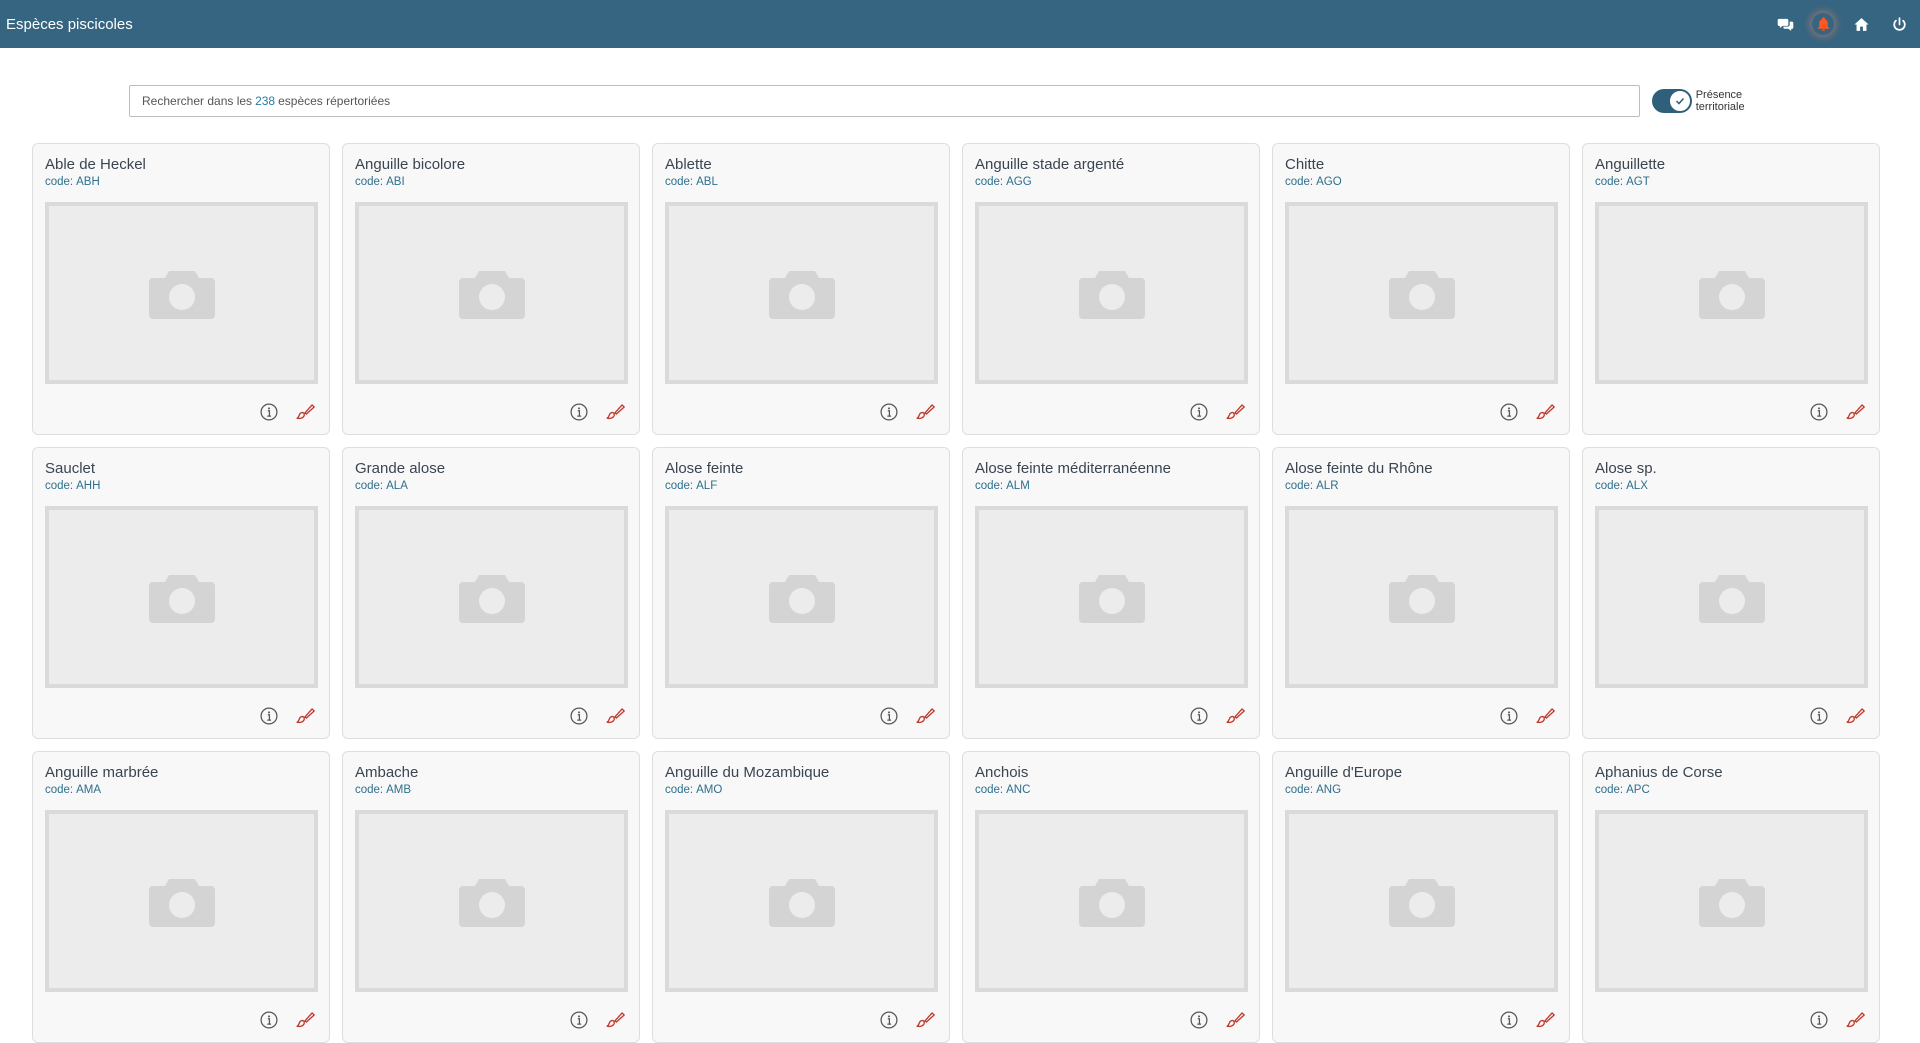 Image resolution: width=1920 pixels, height=1043 pixels. I want to click on species-card: Sauclet code: AHH, so click(181, 593).